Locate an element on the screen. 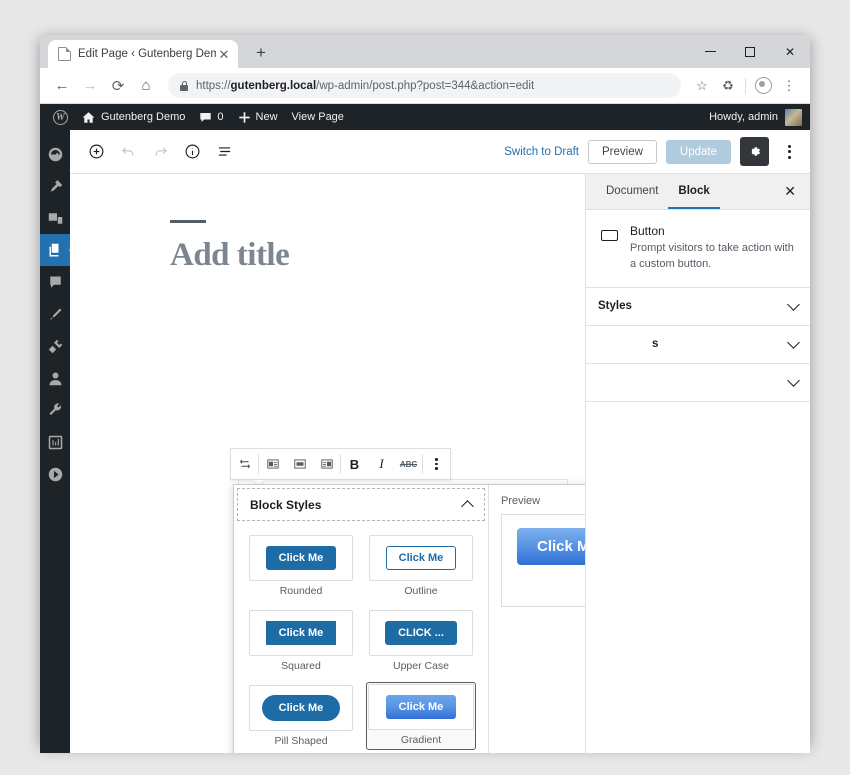 The height and width of the screenshot is (775, 850). reload-icon: ⟳ is located at coordinates (118, 86).